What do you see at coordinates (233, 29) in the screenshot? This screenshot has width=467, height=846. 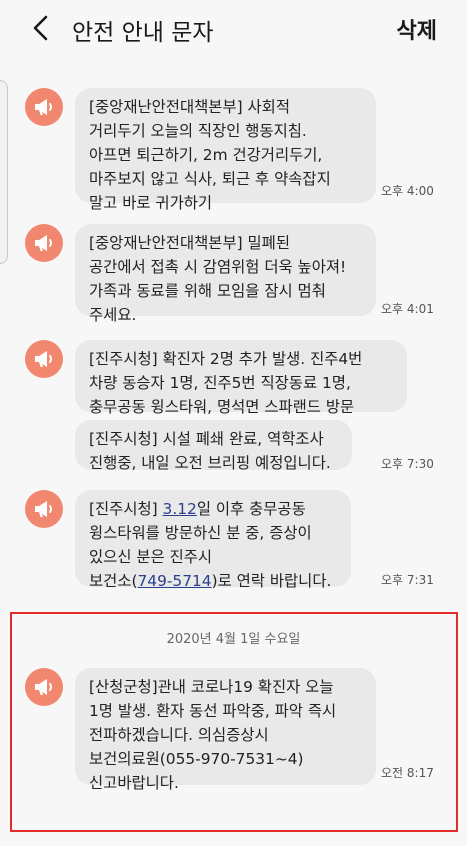 I see `top-app-bar: 안전 안내 문자 삭제` at bounding box center [233, 29].